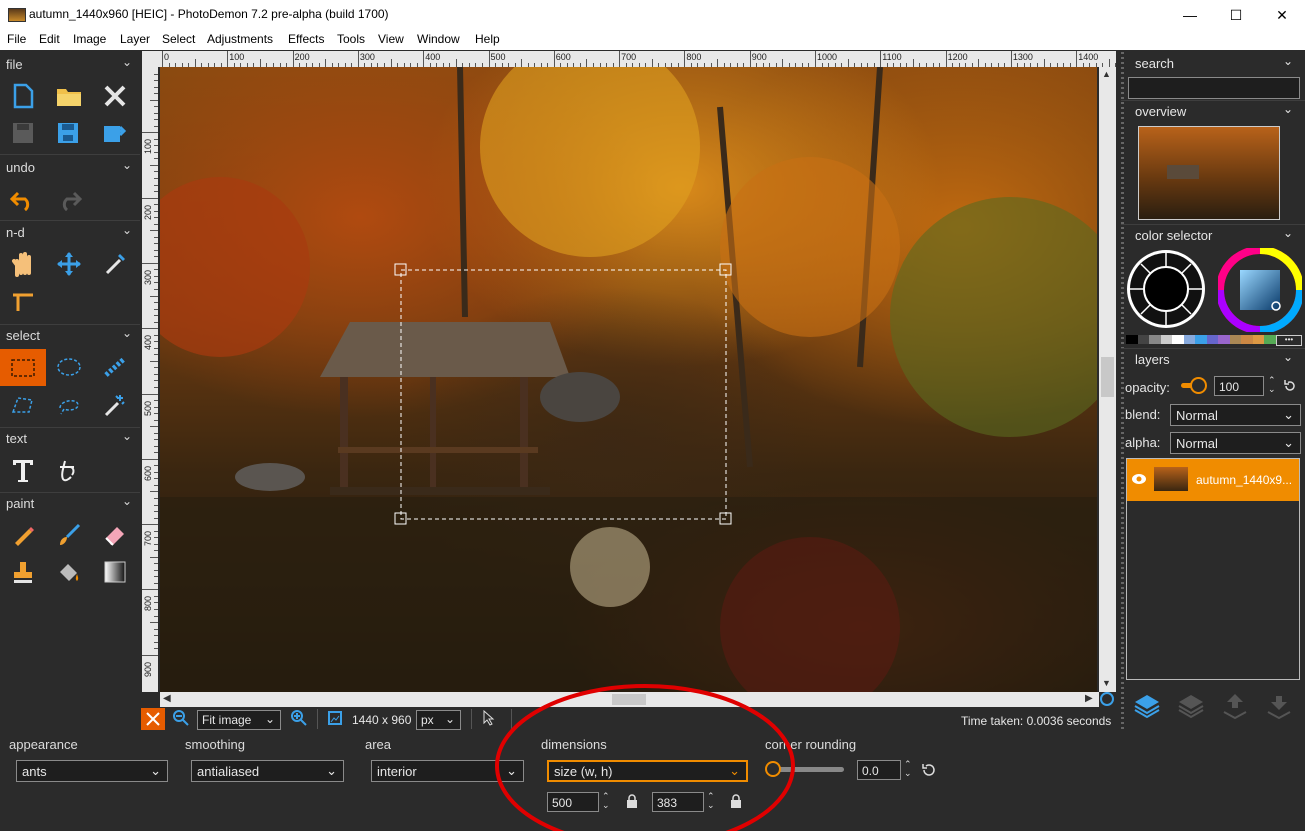 The image size is (1305, 831). Describe the element at coordinates (1239, 386) in the screenshot. I see `opacity-input: 100` at that location.